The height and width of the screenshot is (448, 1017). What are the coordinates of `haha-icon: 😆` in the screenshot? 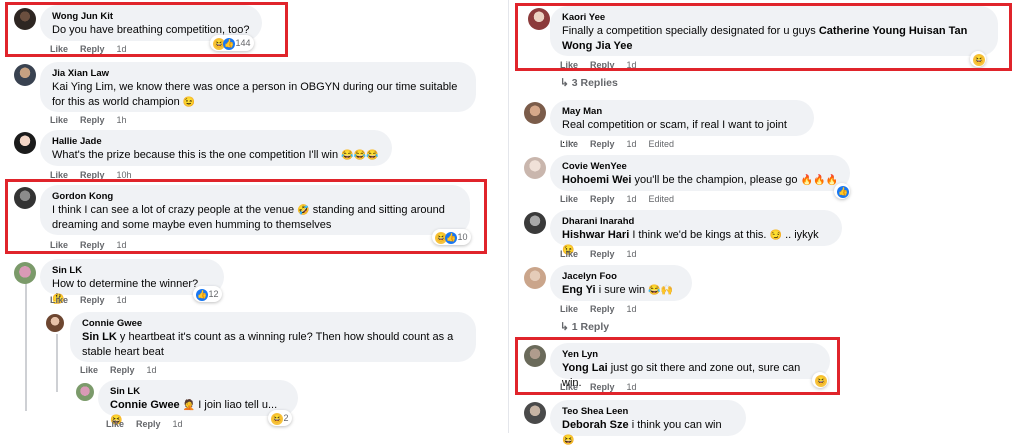 It's located at (277, 418).